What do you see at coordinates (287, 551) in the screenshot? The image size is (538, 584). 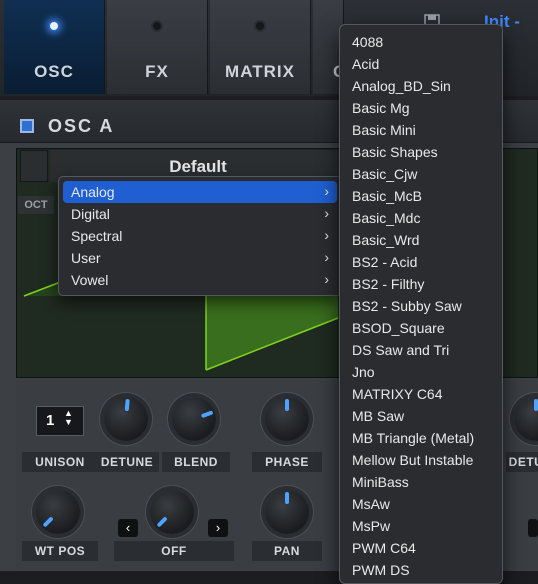 I see `pan-label: PAN` at bounding box center [287, 551].